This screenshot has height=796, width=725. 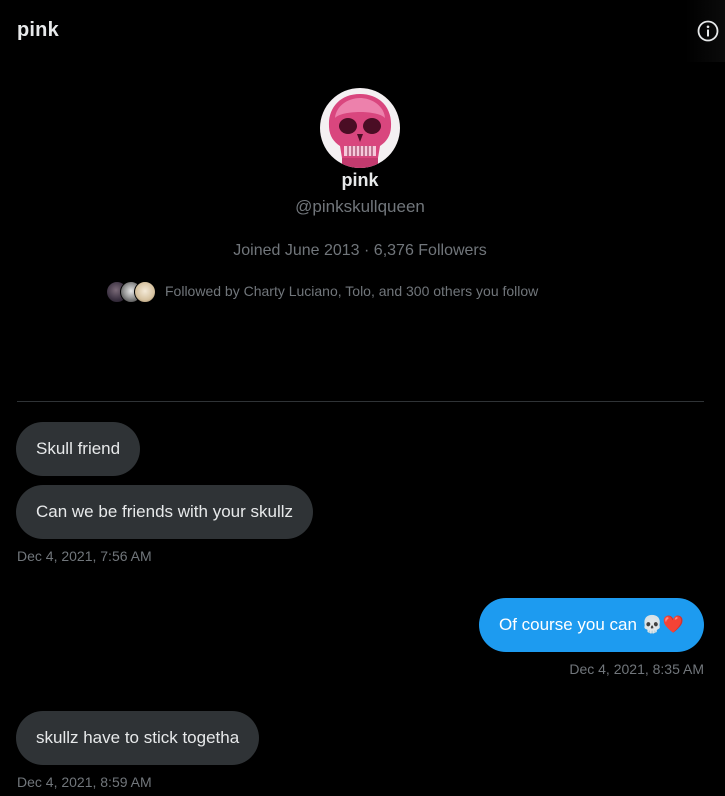 I want to click on incoming-message: Can we be friends with your skullz, so click(x=165, y=512).